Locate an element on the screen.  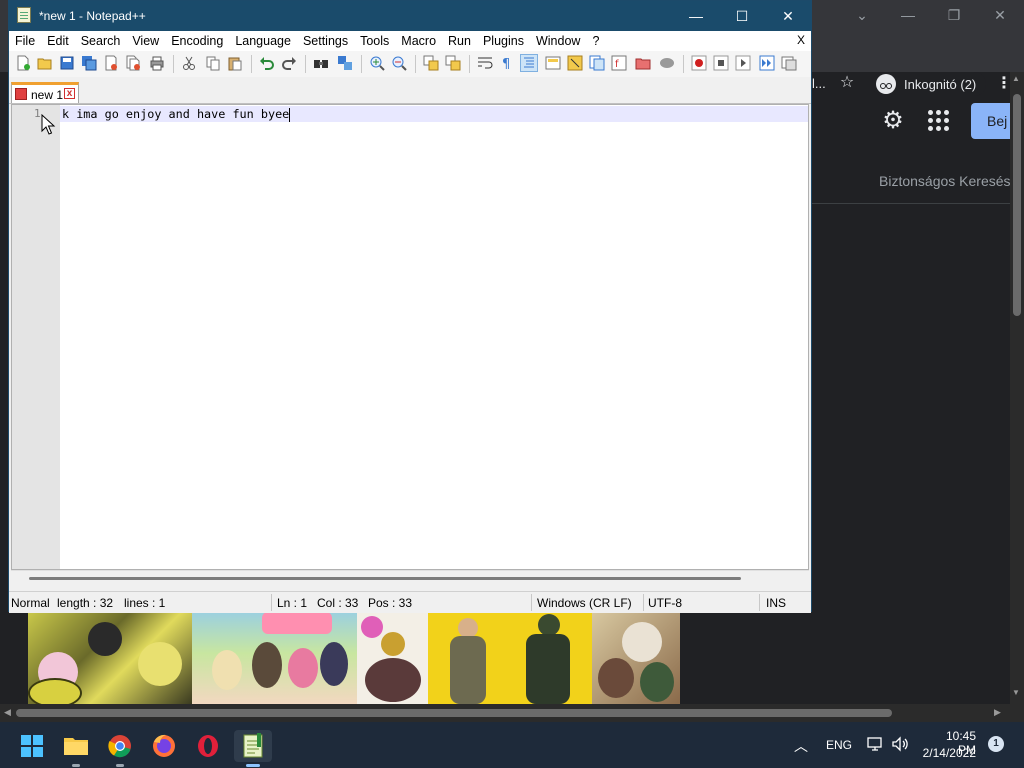
scroll-left-arrow-icon: ◀ is located at coordinates (7, 712).